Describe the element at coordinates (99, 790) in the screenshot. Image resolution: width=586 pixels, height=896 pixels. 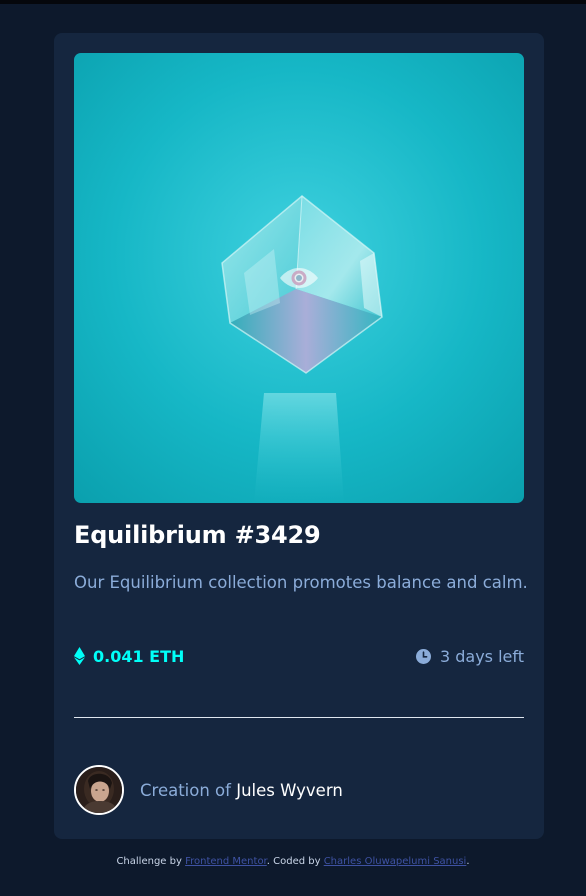
I see `avatar` at that location.